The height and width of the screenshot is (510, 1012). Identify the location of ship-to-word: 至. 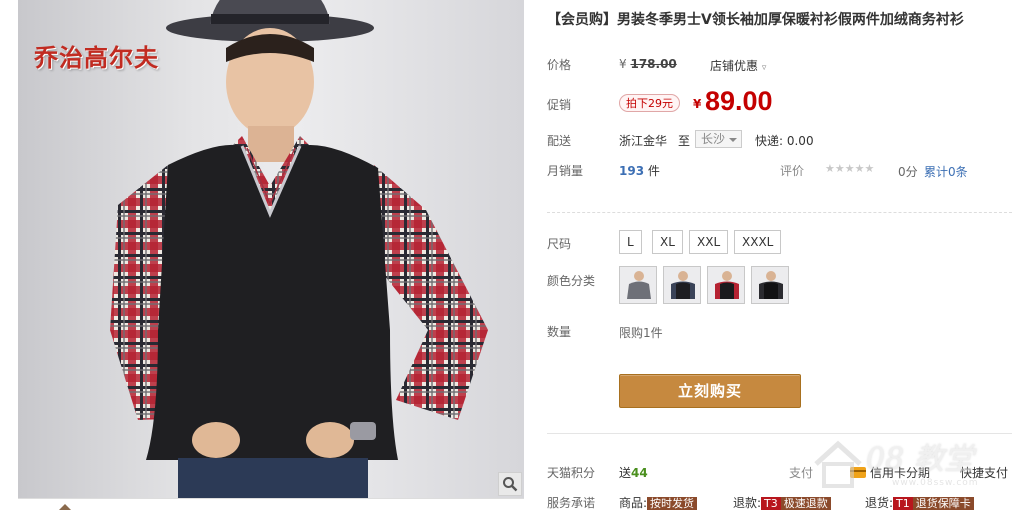
(684, 141).